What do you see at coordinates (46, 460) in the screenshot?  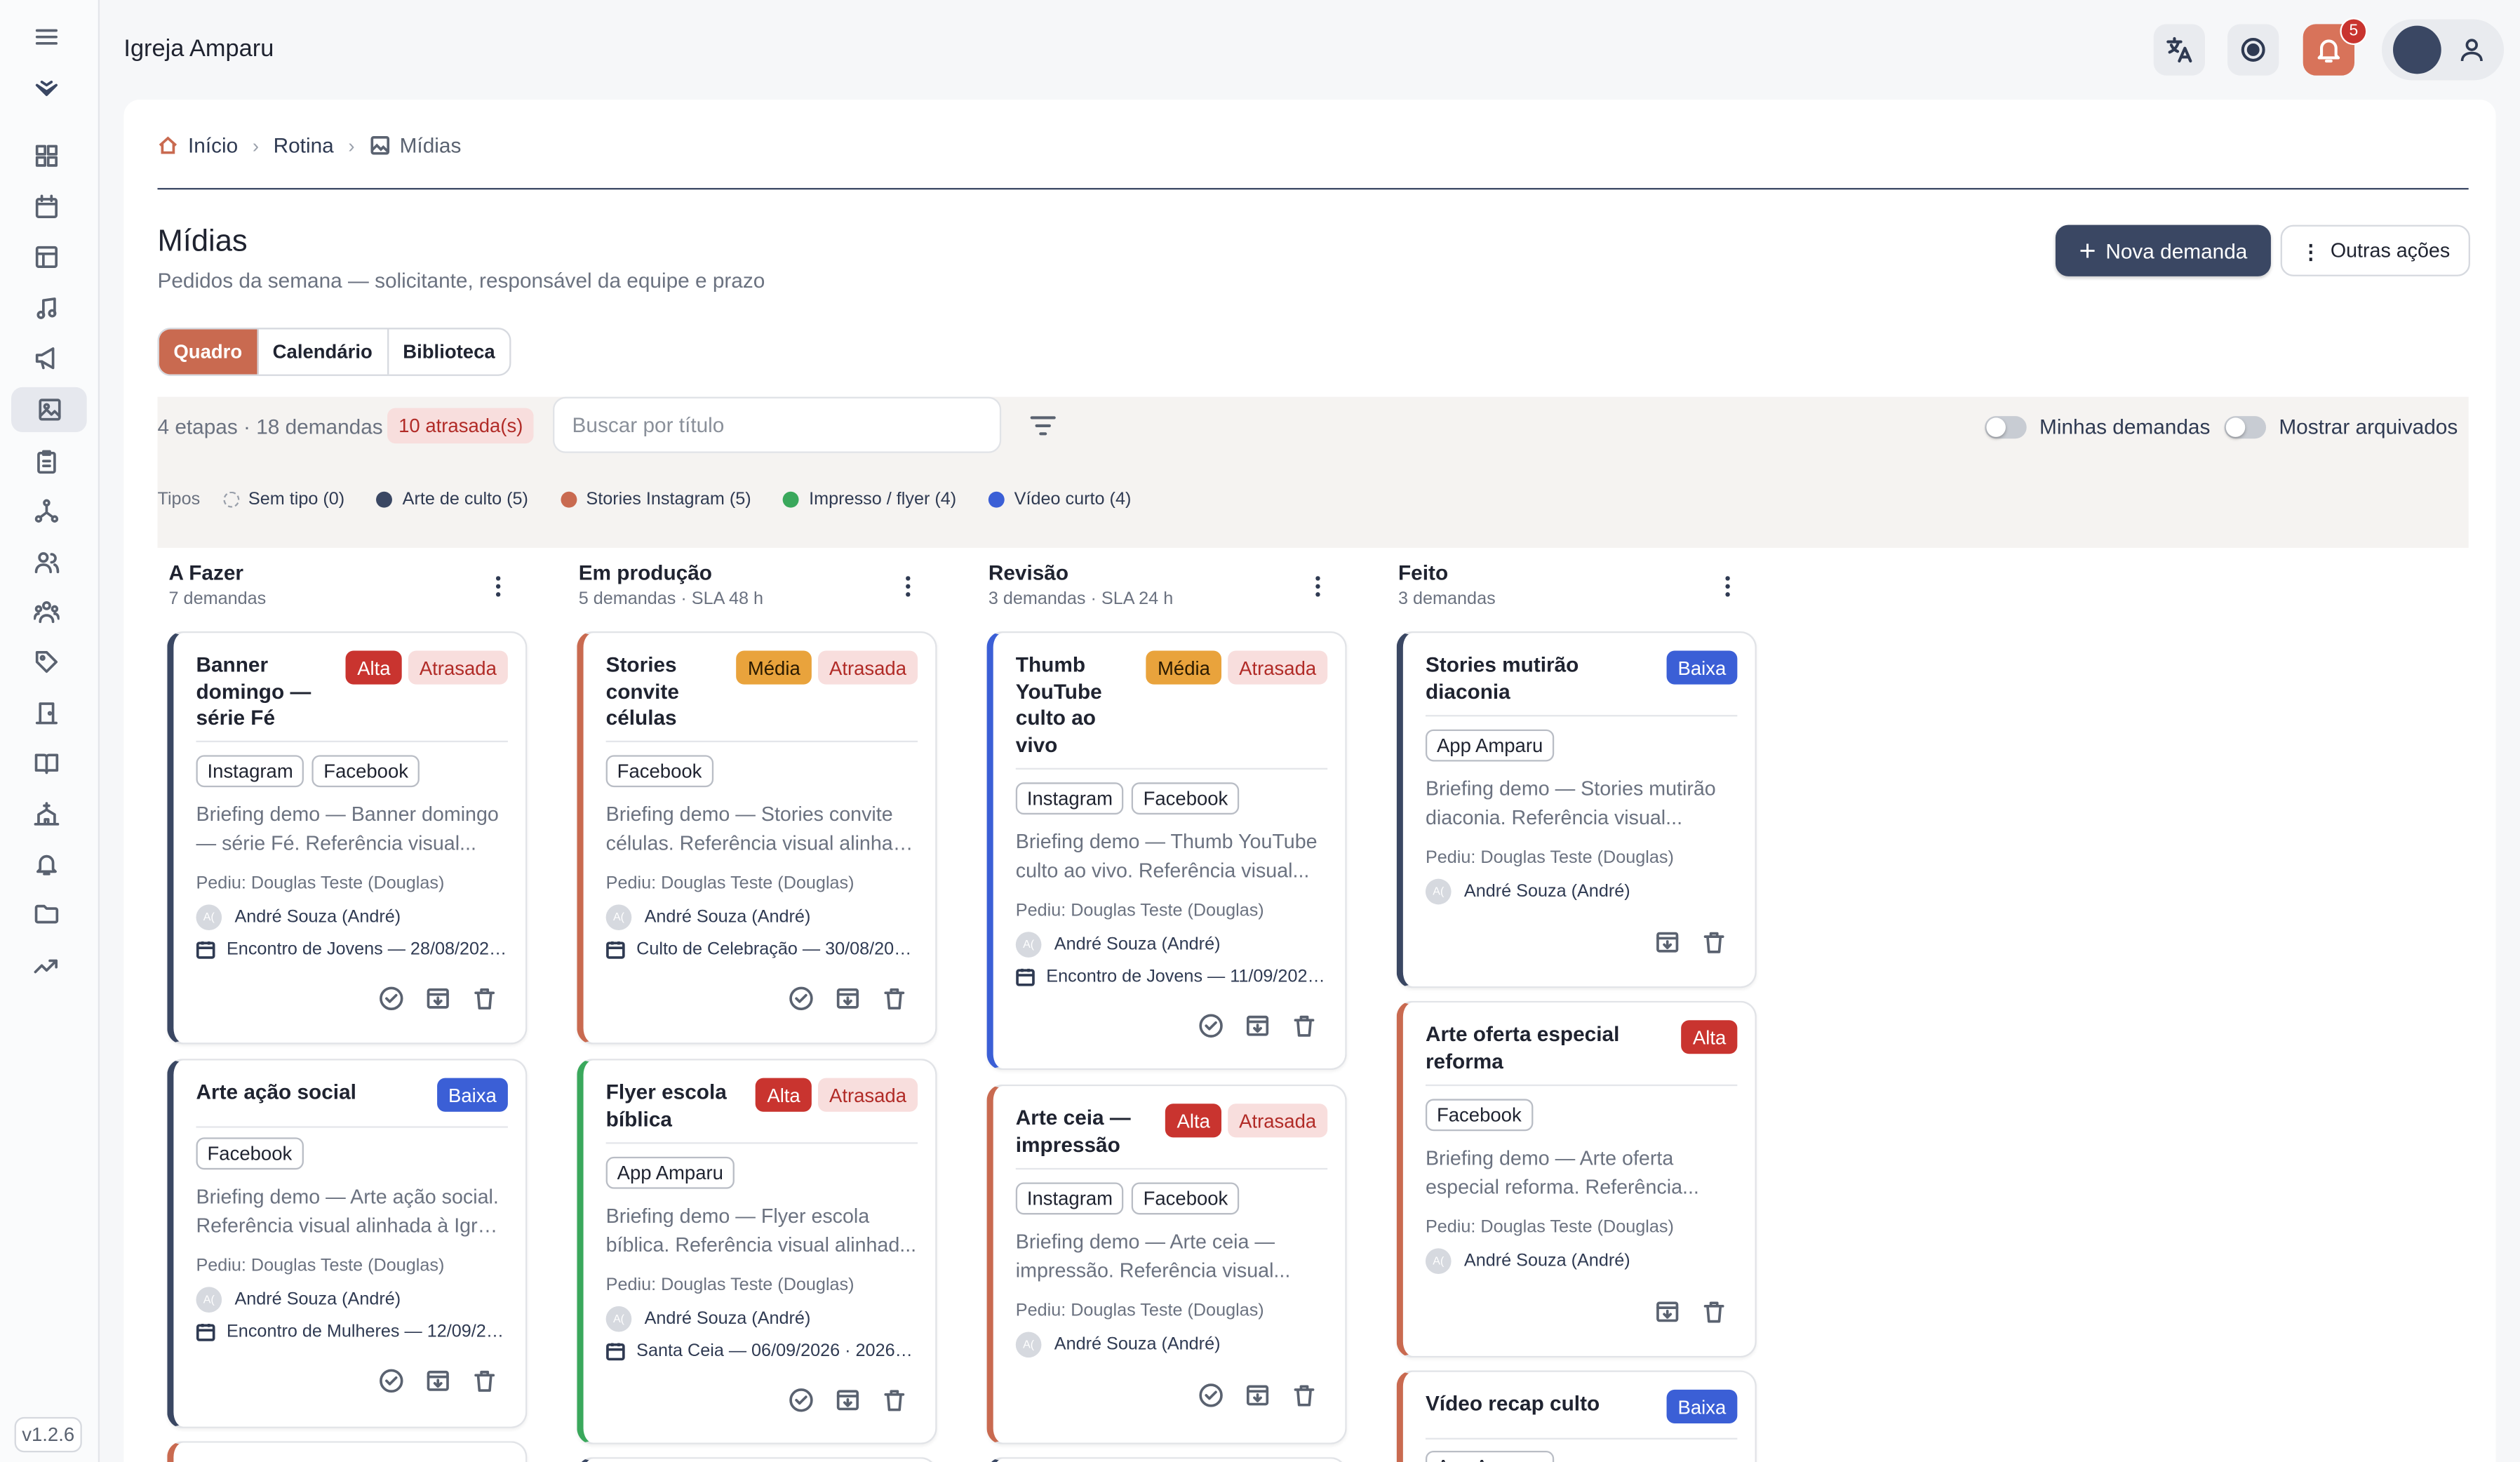 I see `clipboard-icon` at bounding box center [46, 460].